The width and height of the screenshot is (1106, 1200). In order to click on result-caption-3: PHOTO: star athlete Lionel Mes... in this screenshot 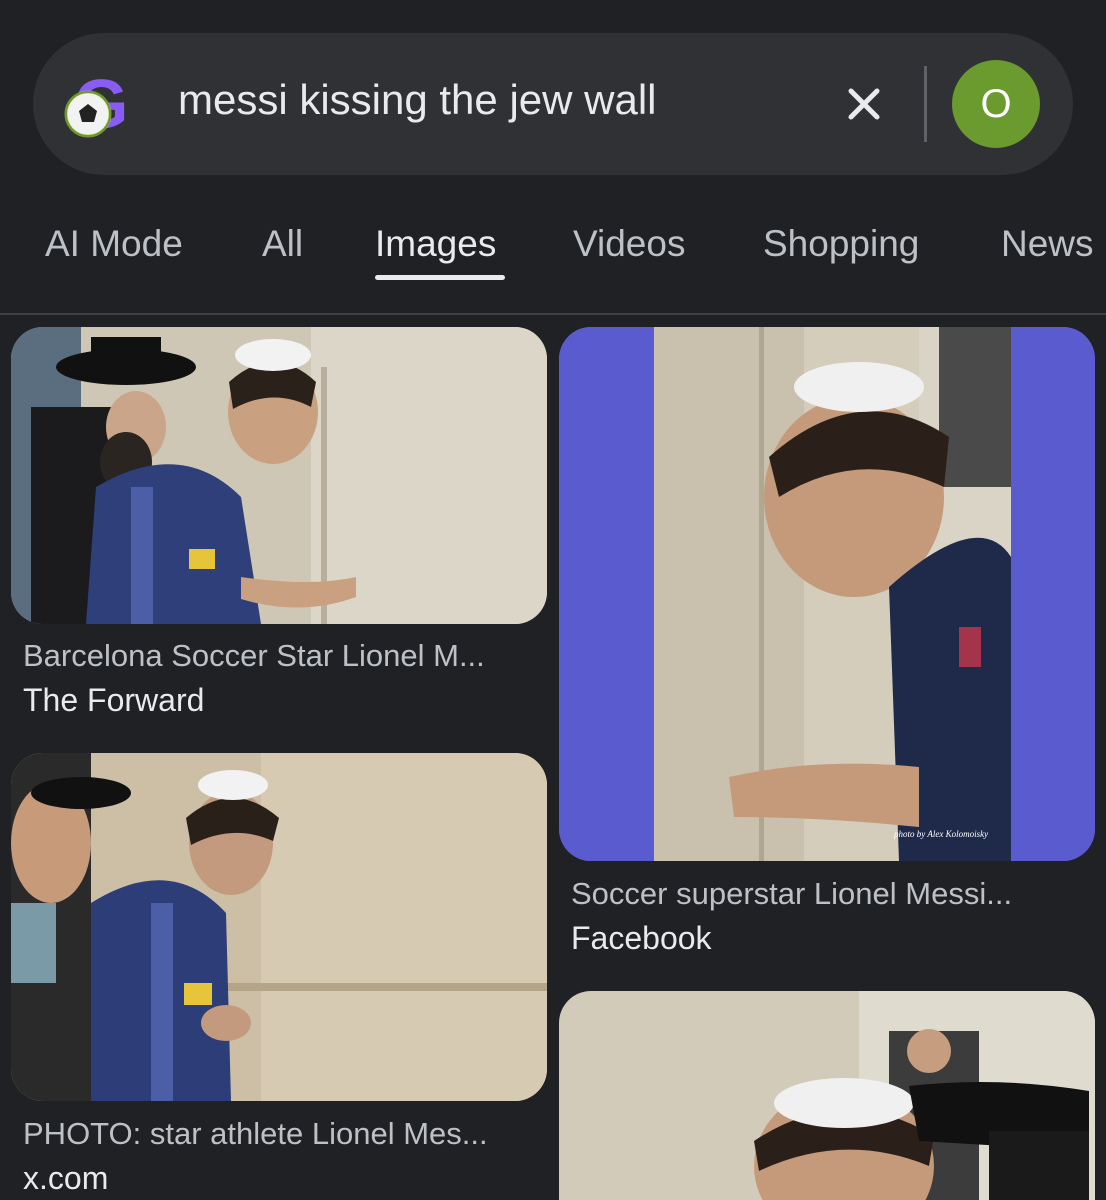, I will do `click(255, 1134)`.